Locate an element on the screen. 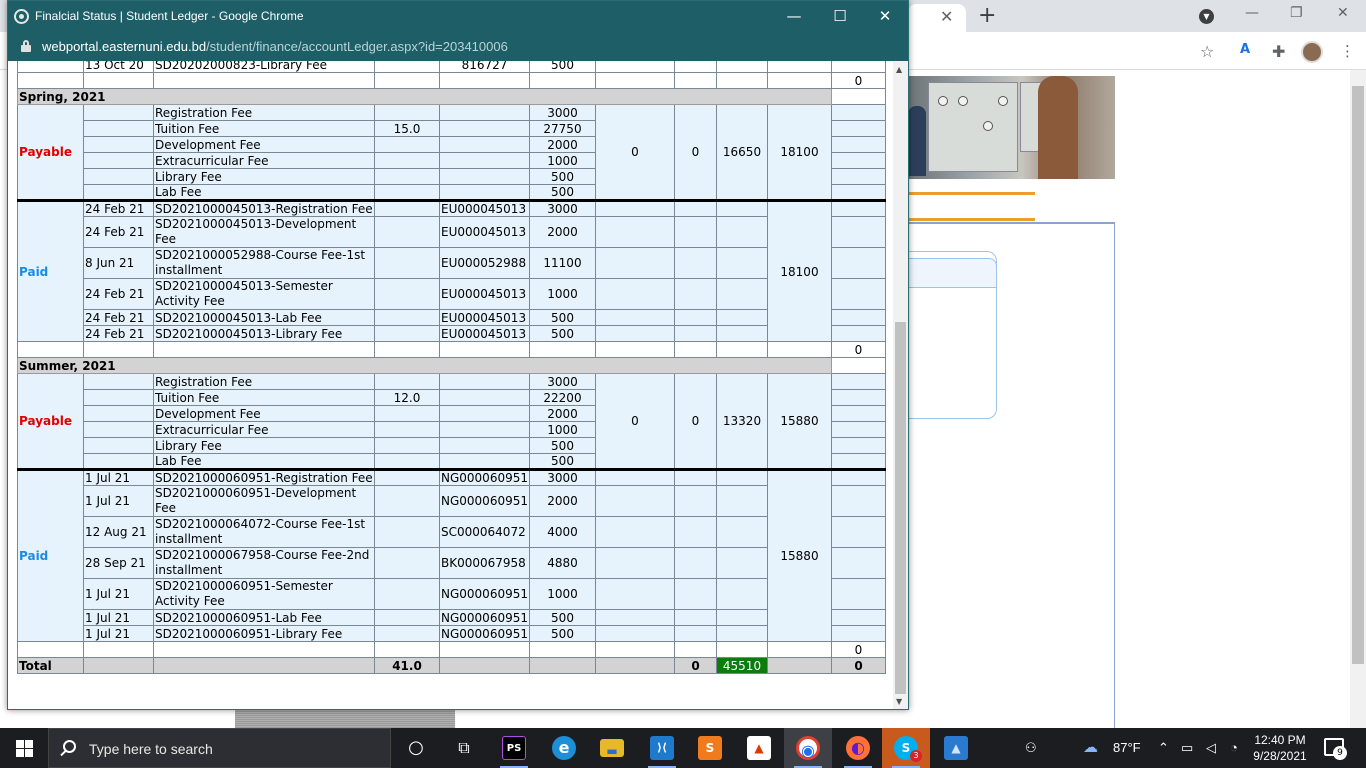 The width and height of the screenshot is (1366, 768). payment-description: SD2021000045013-Semester Activity Fee is located at coordinates (264, 294).